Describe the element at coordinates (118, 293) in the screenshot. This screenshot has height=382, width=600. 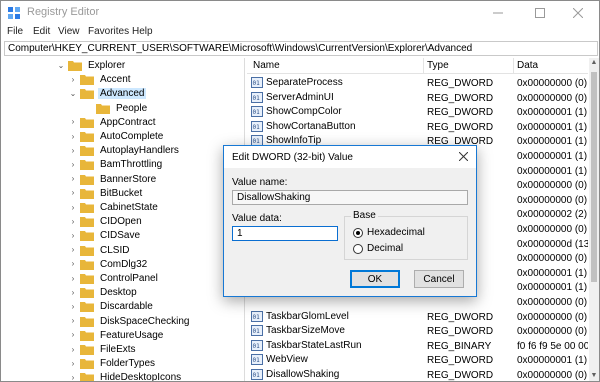
I see `tree-item-label: Desktop` at that location.